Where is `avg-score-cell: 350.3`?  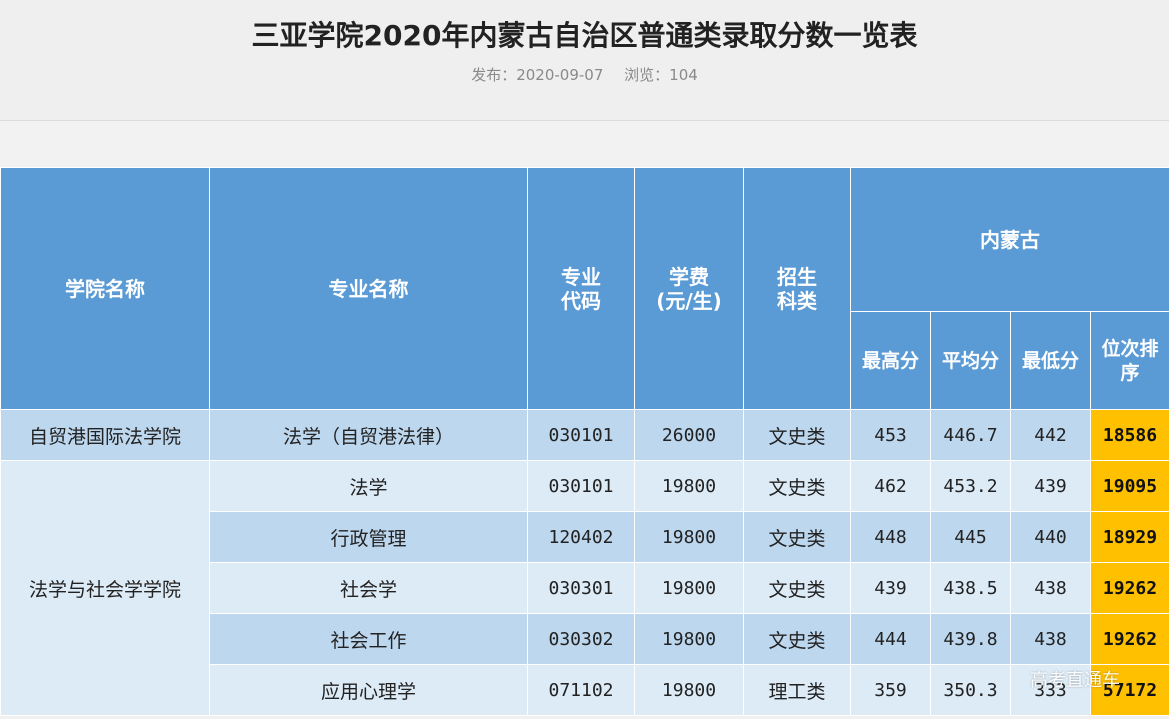 avg-score-cell: 350.3 is located at coordinates (970, 690).